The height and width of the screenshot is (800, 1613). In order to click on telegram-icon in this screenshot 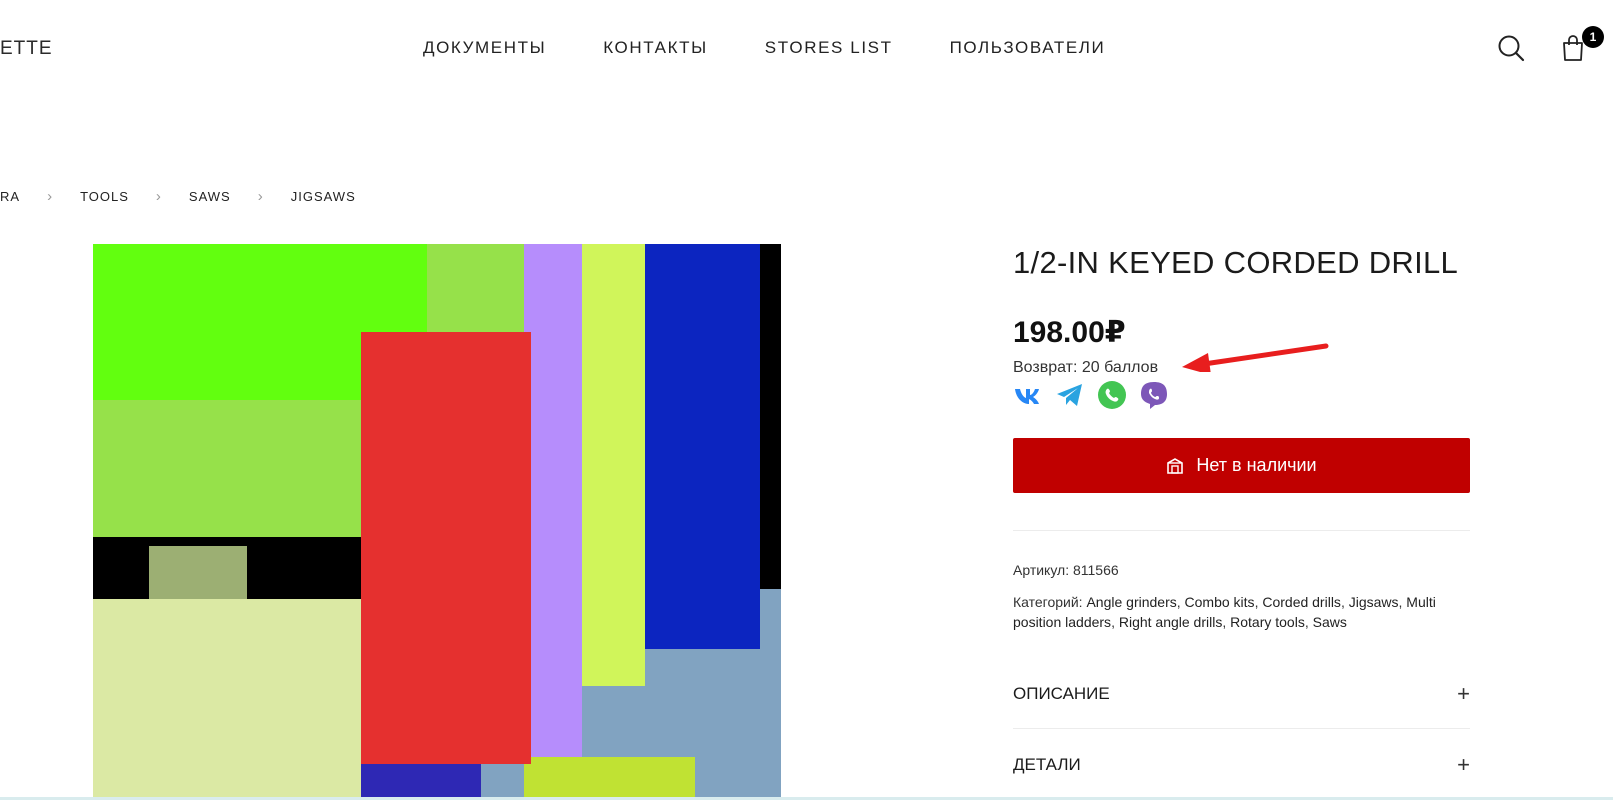, I will do `click(1070, 395)`.